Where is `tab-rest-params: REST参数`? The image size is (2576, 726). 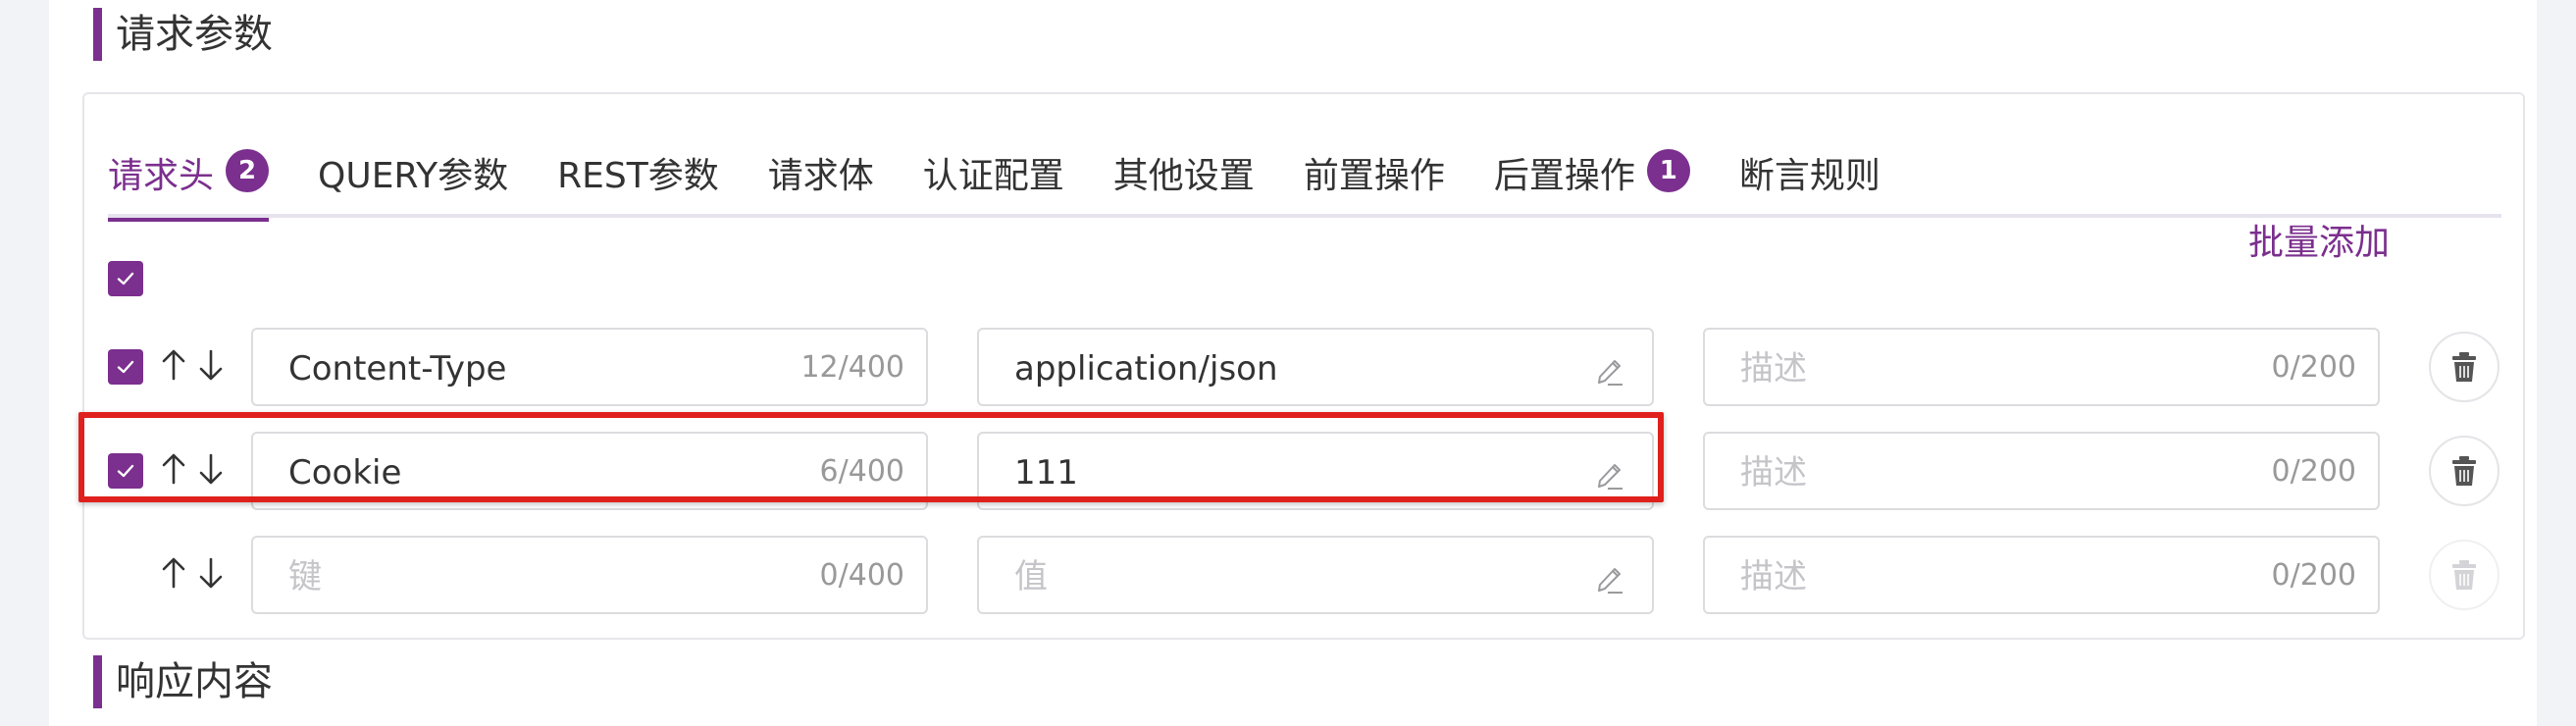 tab-rest-params: REST参数 is located at coordinates (638, 175).